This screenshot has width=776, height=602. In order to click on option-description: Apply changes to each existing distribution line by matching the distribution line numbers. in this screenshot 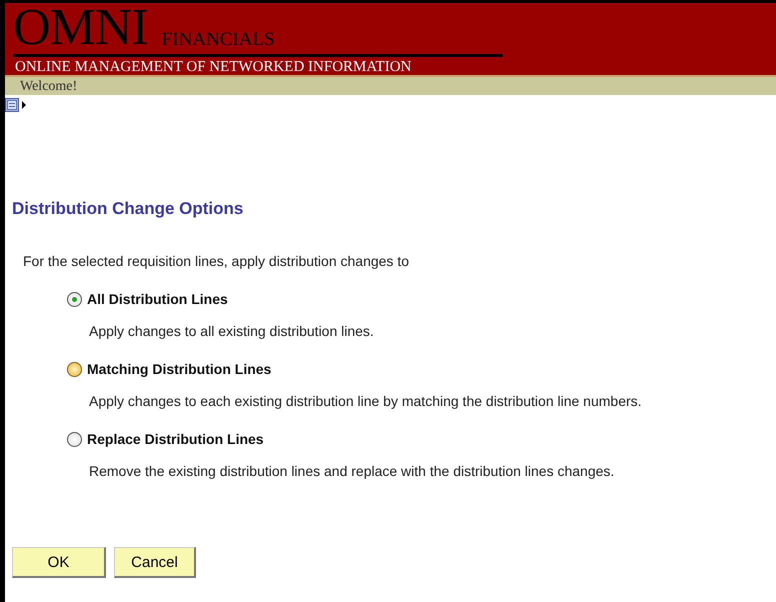, I will do `click(366, 401)`.